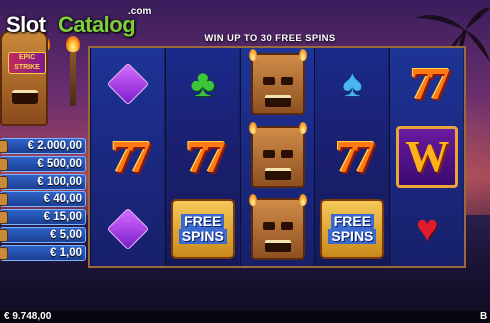  Describe the element at coordinates (43, 163) in the screenshot. I see `paytable-row: € 500,00` at that location.